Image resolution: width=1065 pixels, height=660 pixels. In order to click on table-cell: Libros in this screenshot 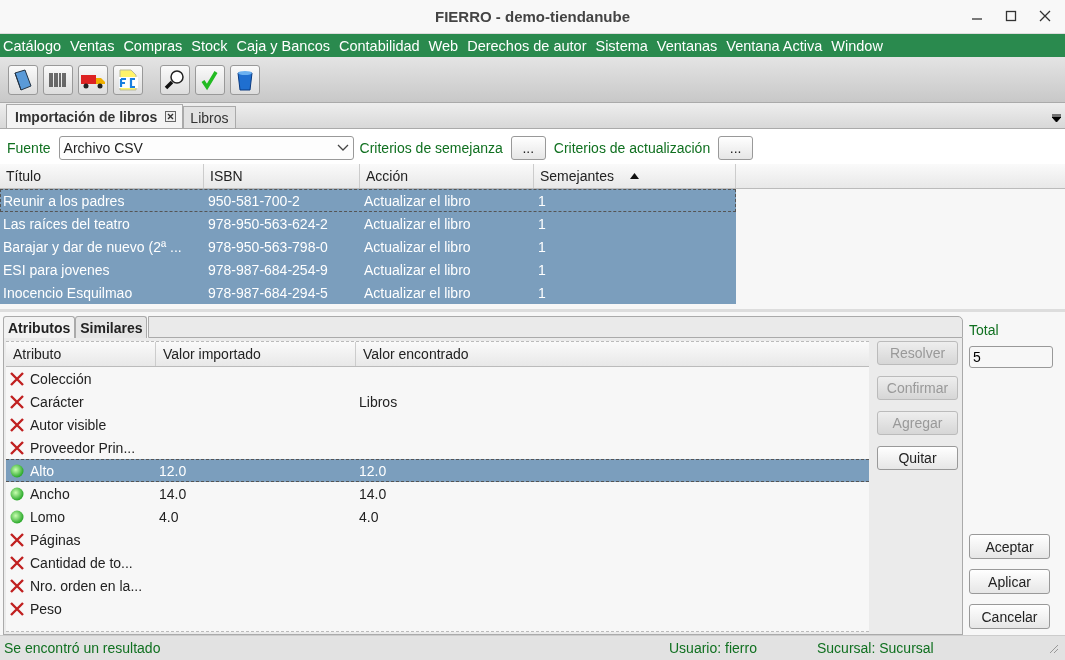, I will do `click(378, 401)`.